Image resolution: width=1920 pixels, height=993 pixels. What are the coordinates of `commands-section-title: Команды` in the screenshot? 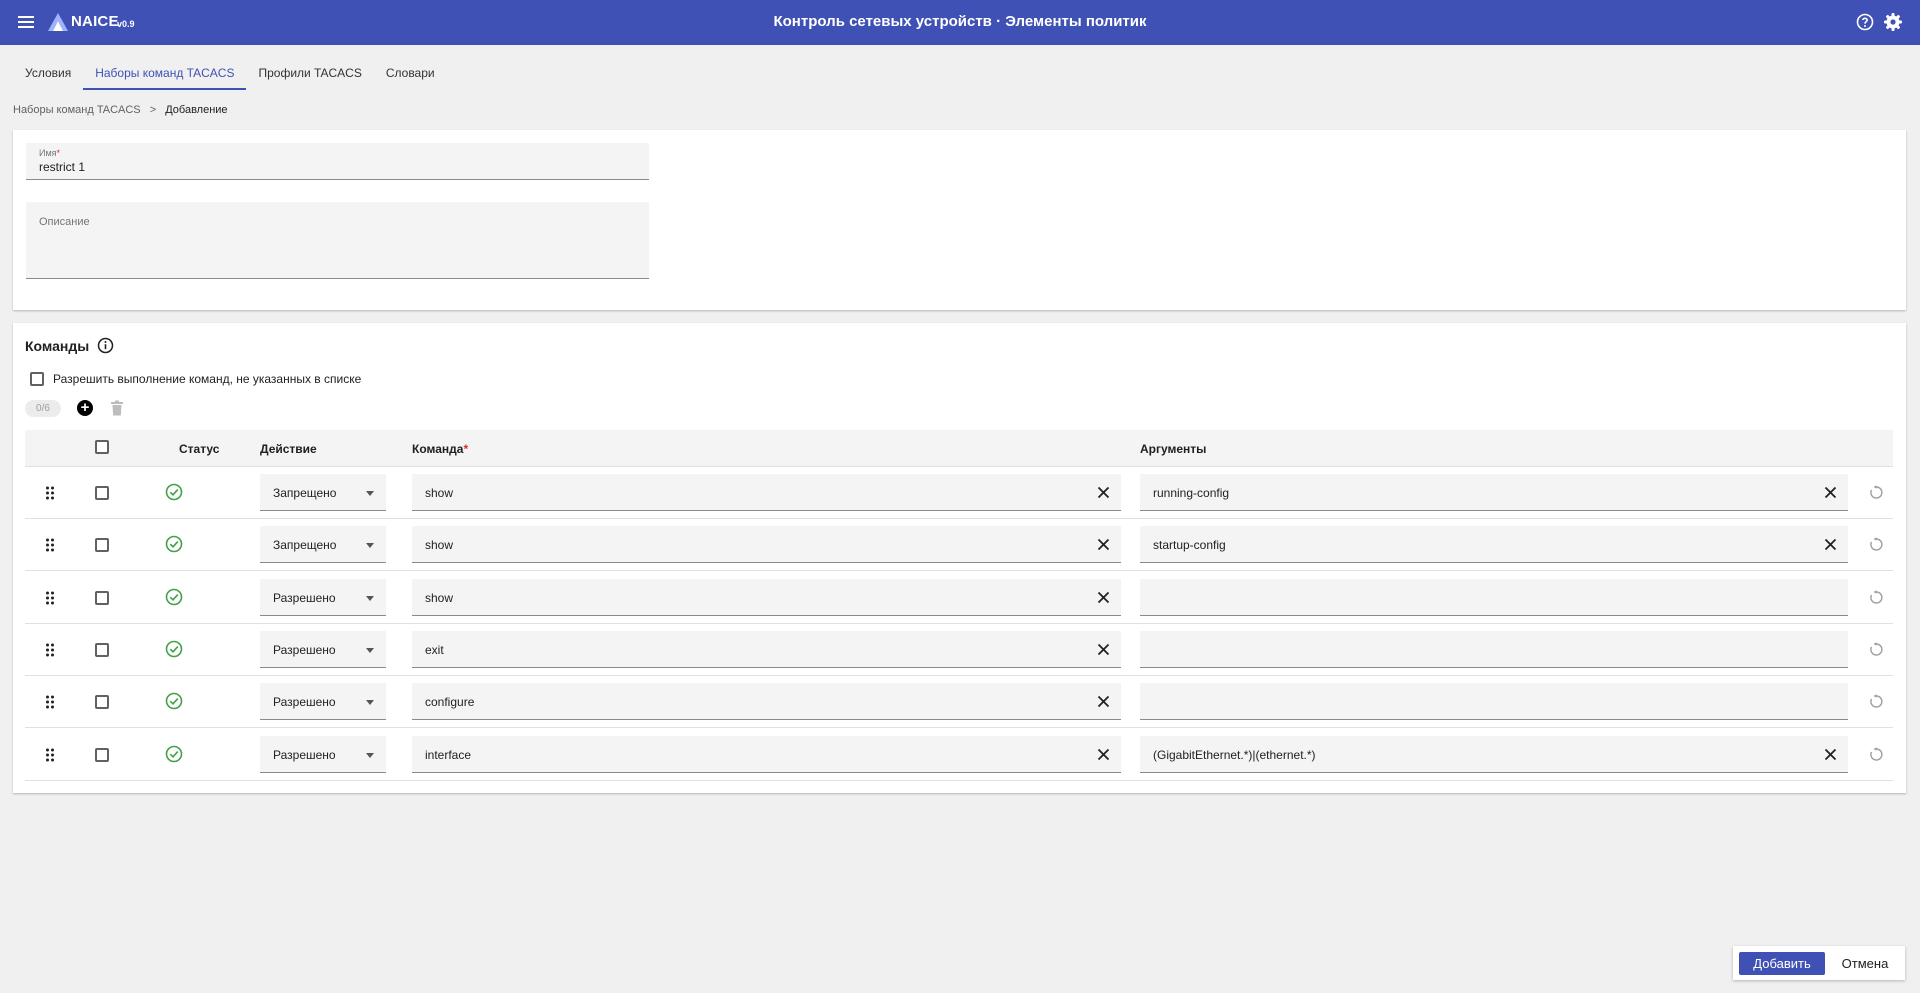 It's located at (57, 345).